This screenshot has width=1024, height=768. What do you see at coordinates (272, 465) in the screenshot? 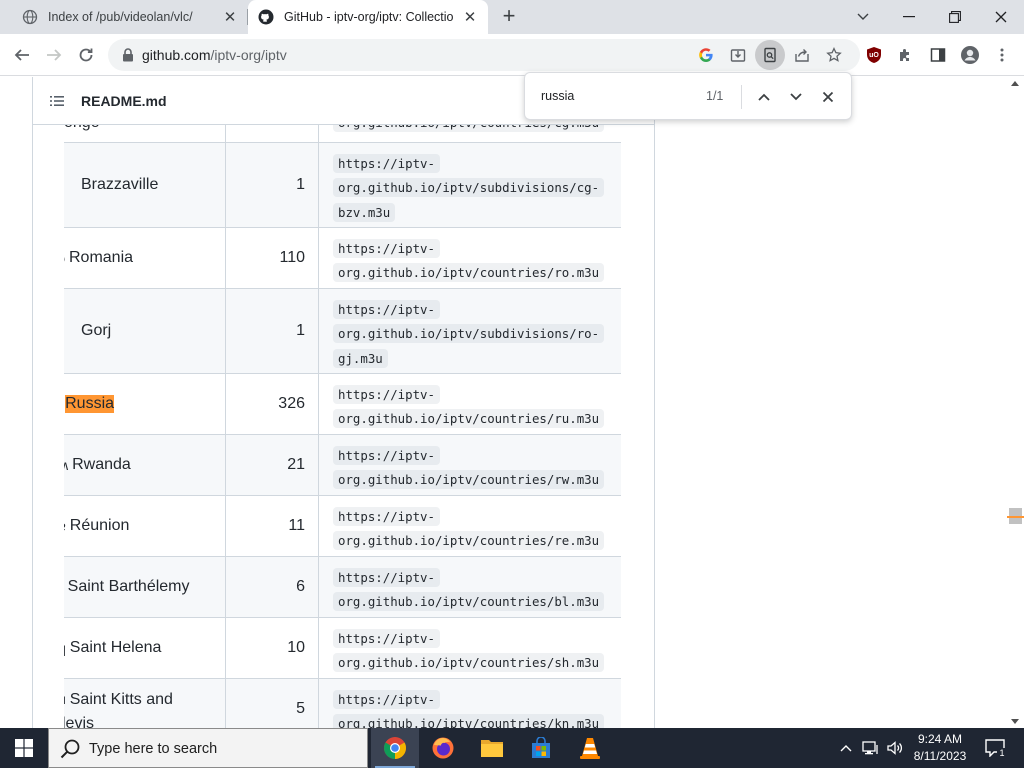
I see `channels-cell: 21` at bounding box center [272, 465].